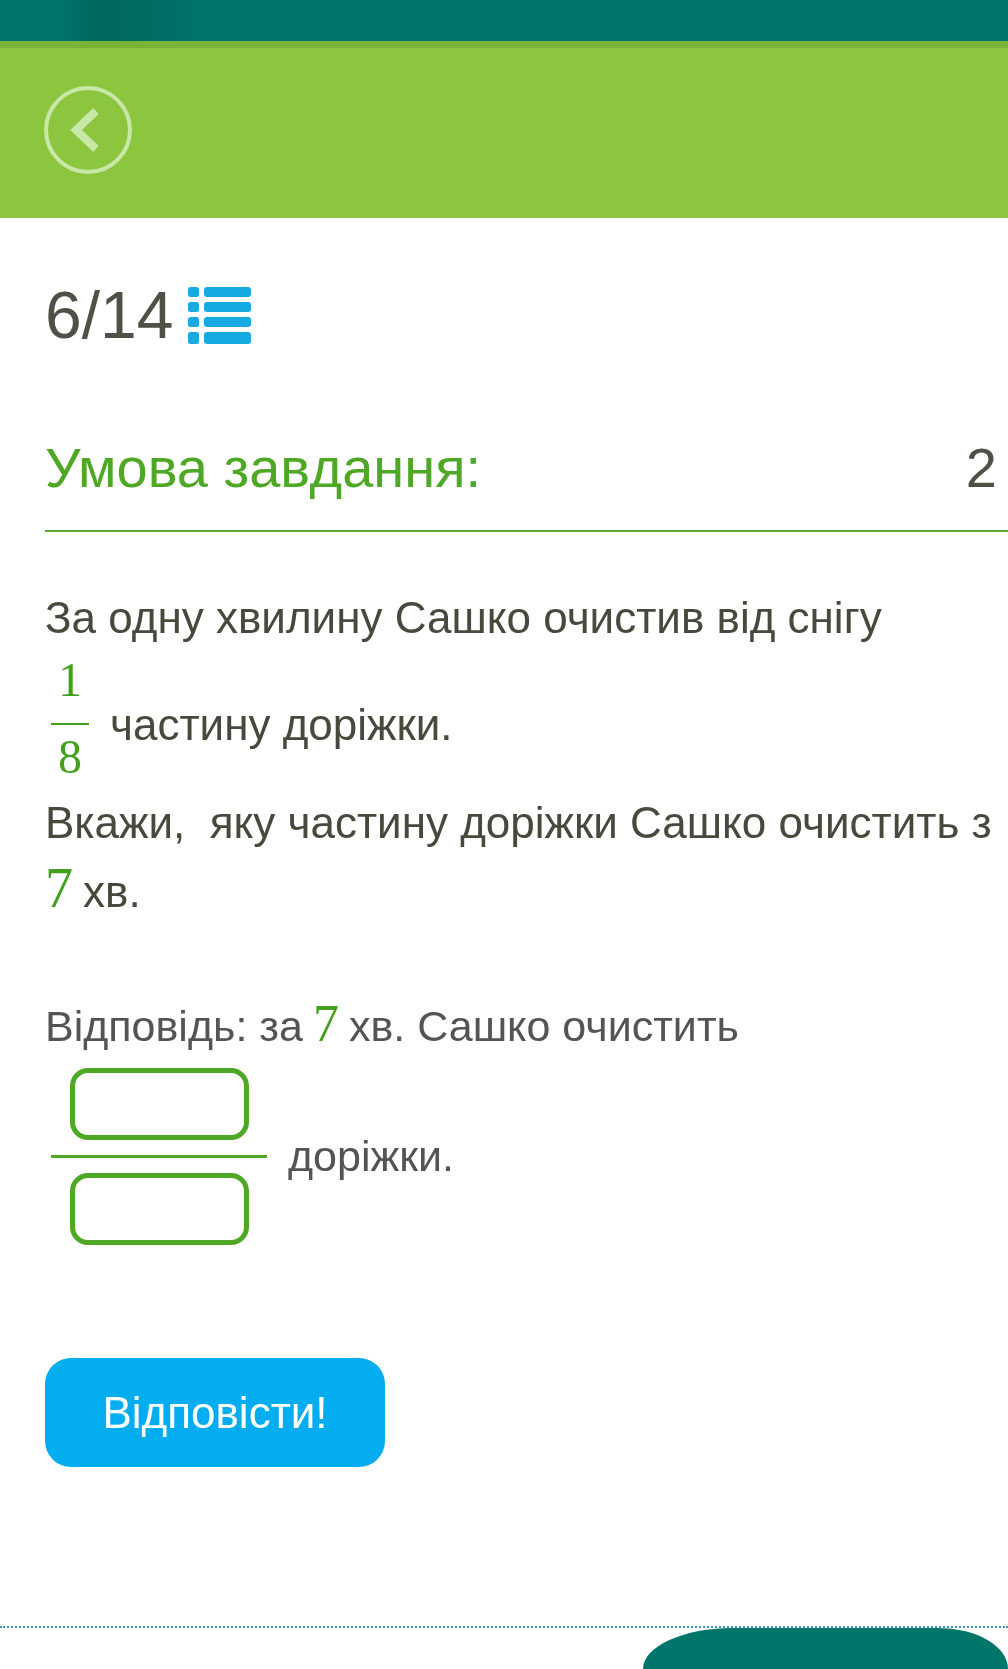  What do you see at coordinates (109, 315) in the screenshot?
I see `task-counter: 6/14` at bounding box center [109, 315].